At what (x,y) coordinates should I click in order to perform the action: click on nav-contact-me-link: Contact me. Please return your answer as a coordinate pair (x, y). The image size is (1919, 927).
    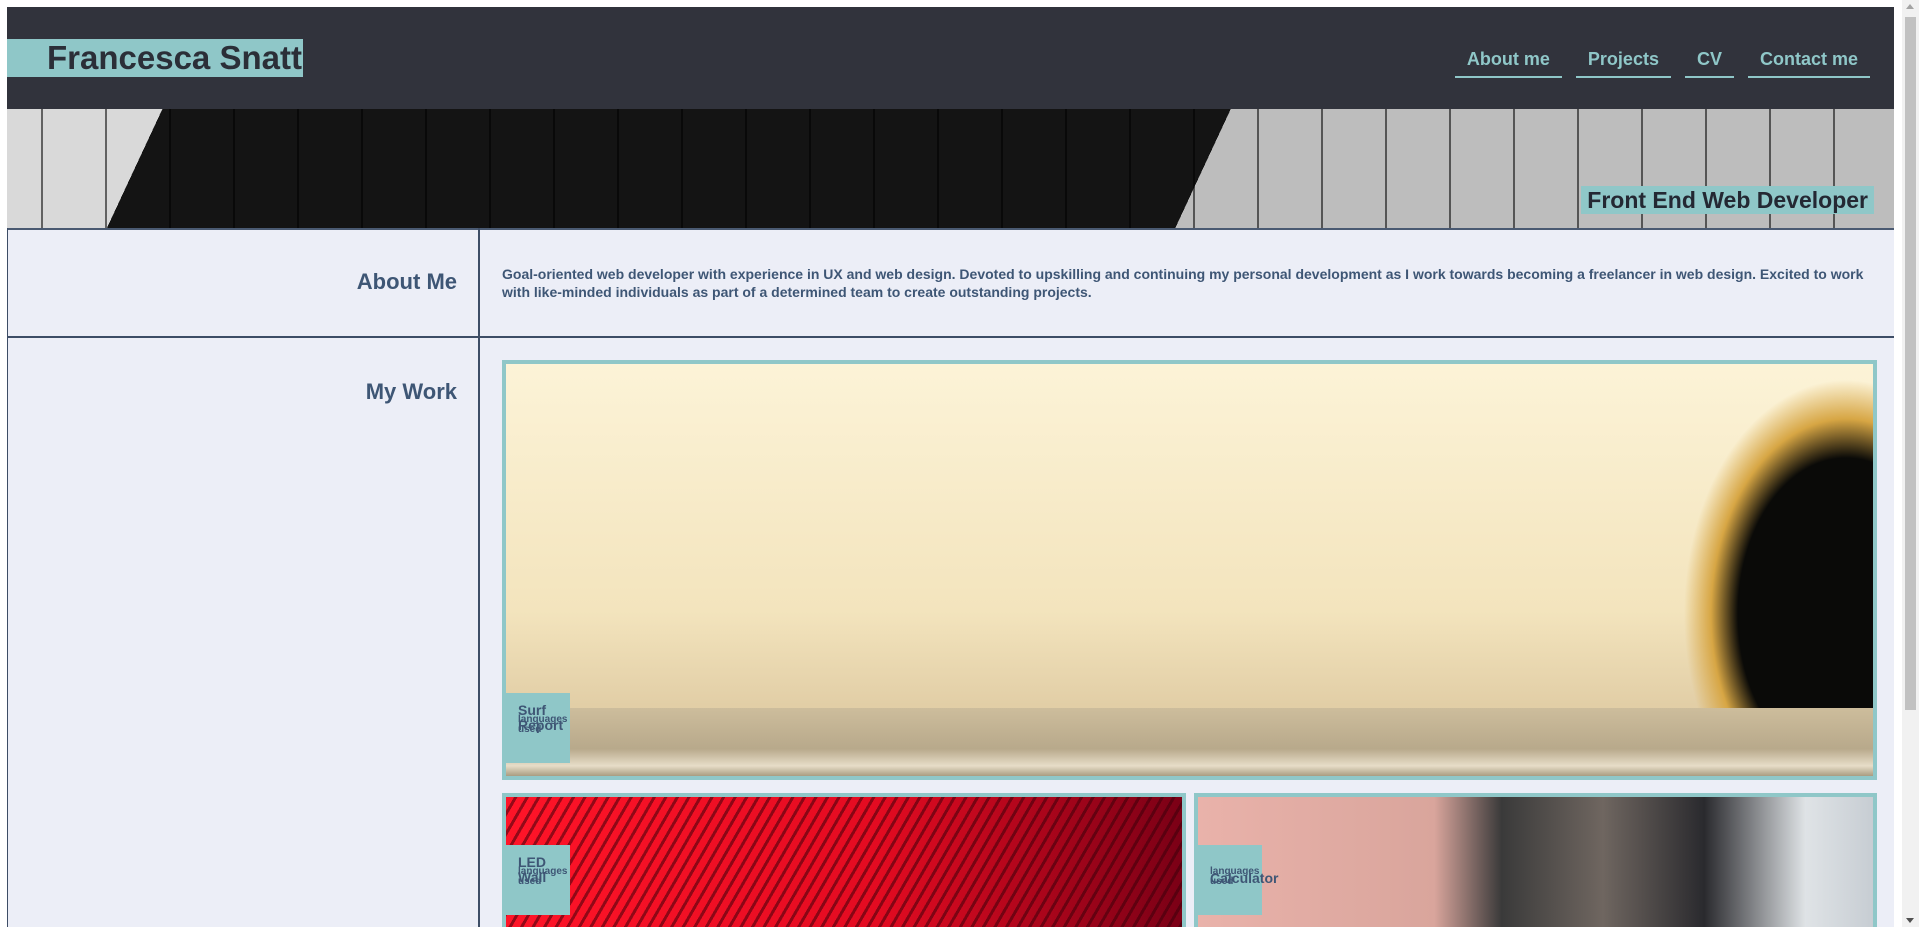
    Looking at the image, I should click on (1808, 62).